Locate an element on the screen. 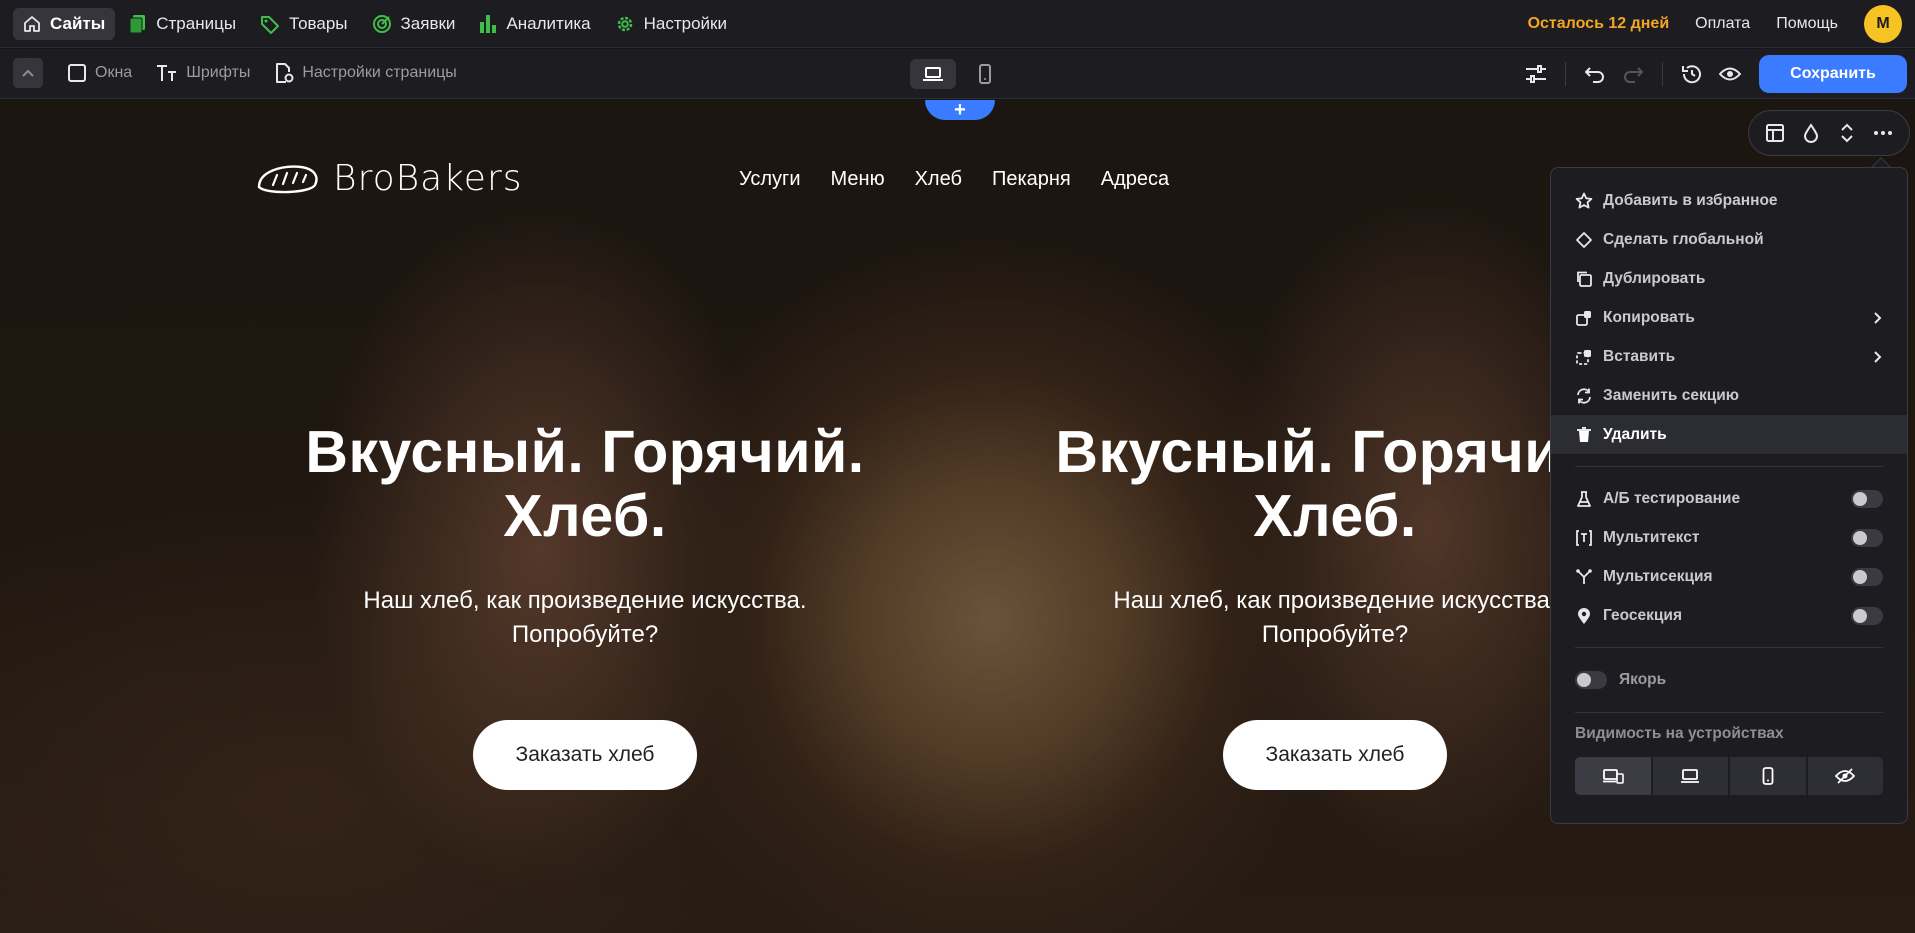 This screenshot has width=1915, height=933. menu-divider is located at coordinates (1729, 466).